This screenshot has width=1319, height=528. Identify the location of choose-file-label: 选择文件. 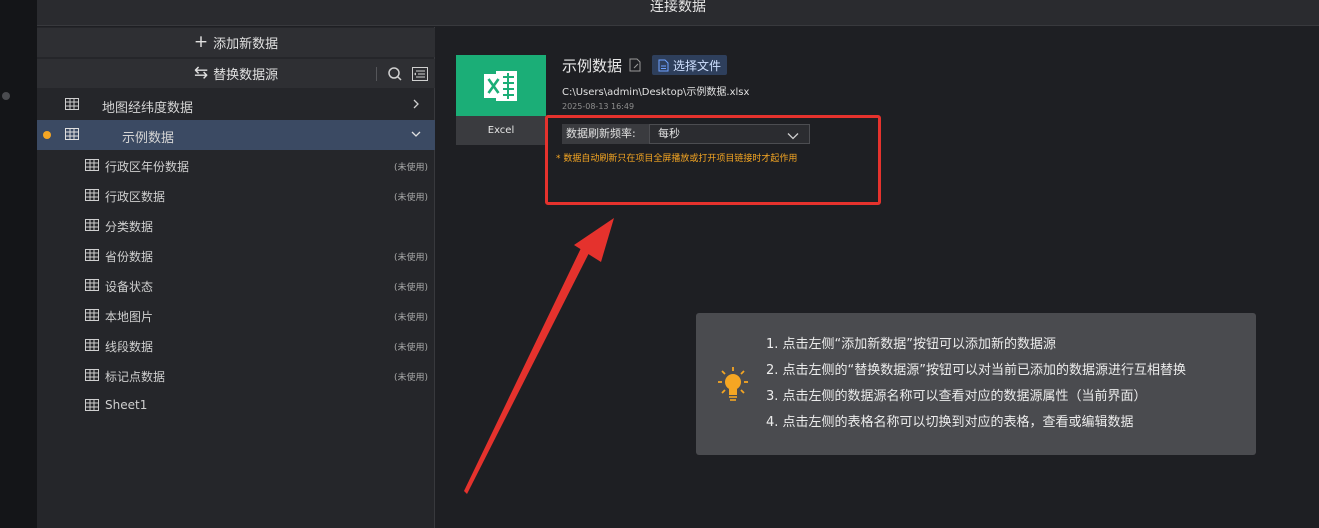
(697, 65).